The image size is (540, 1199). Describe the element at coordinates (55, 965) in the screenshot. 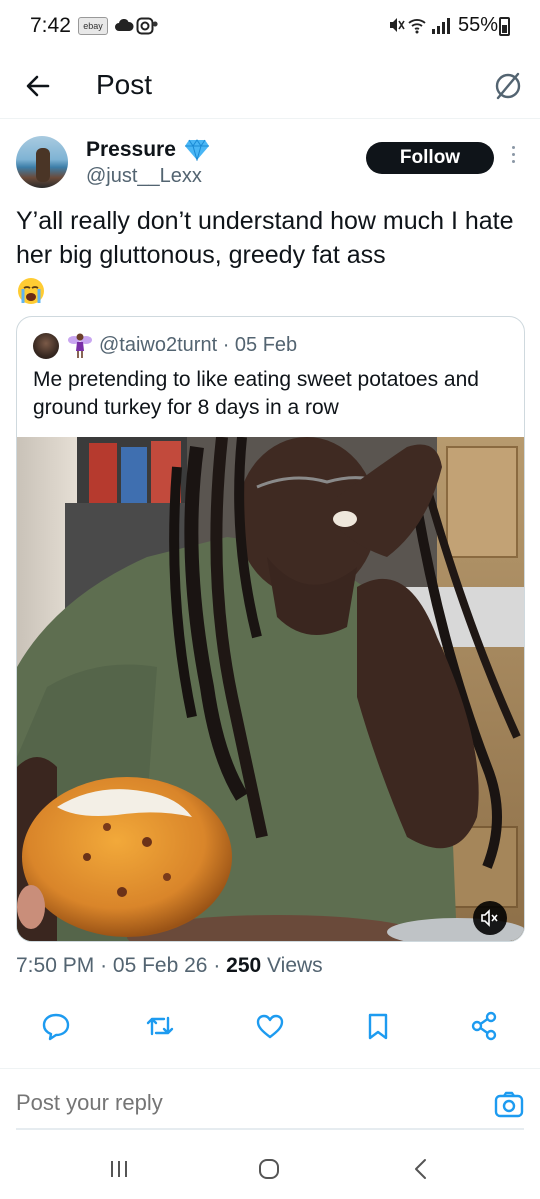

I see `post-time: 7:50 PM` at that location.